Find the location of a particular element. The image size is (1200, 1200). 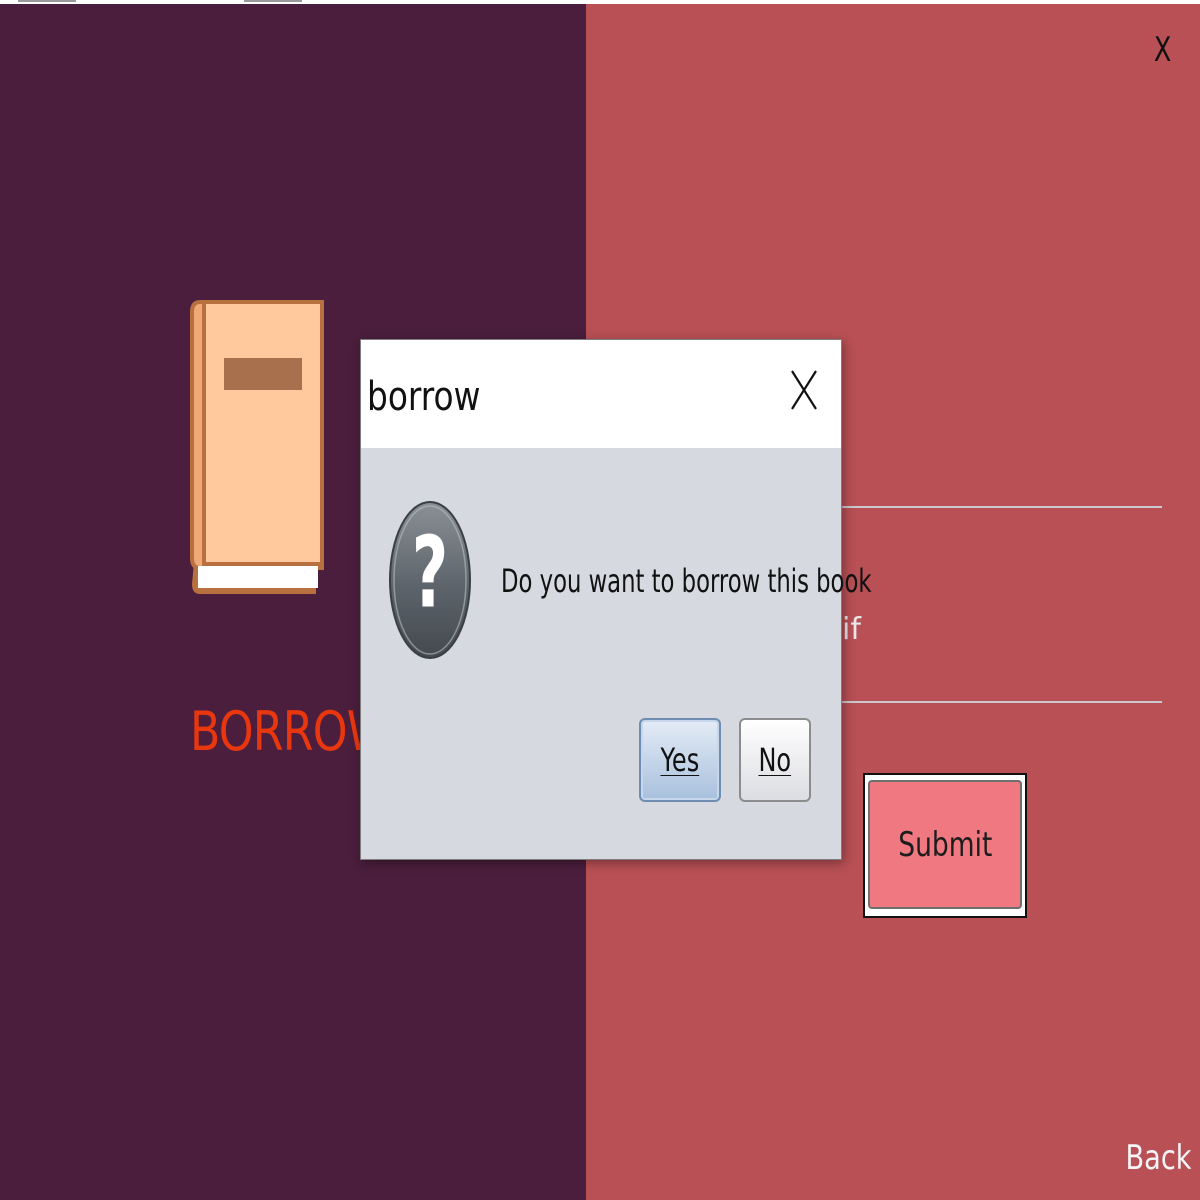

dialog-titlebar: borrow is located at coordinates (601, 394).